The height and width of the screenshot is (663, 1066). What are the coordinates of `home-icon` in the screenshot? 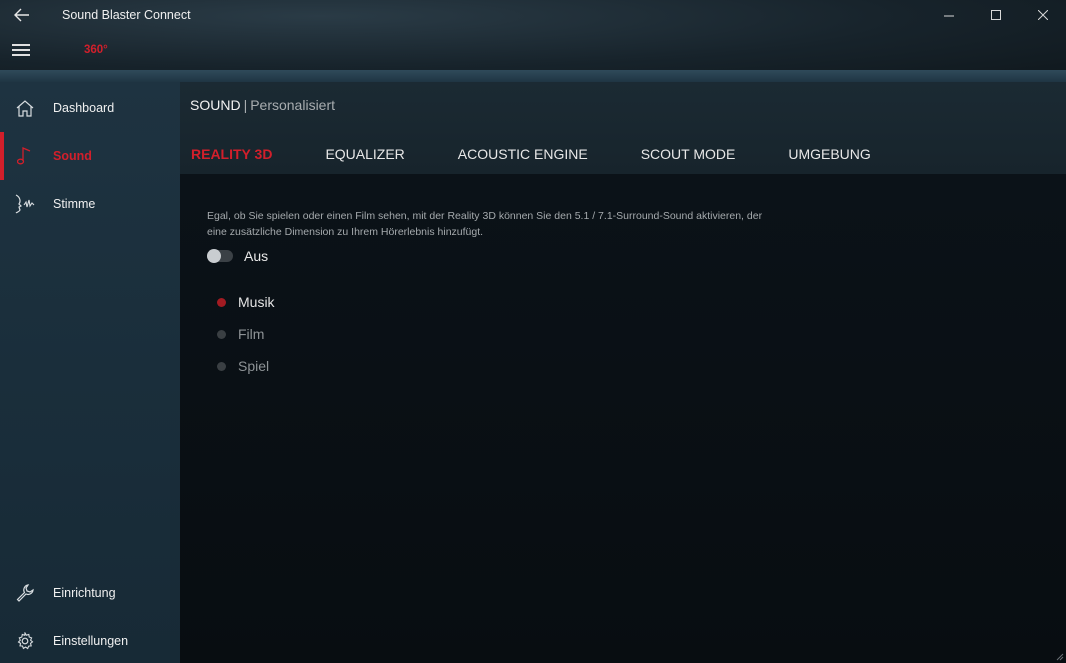 It's located at (25, 108).